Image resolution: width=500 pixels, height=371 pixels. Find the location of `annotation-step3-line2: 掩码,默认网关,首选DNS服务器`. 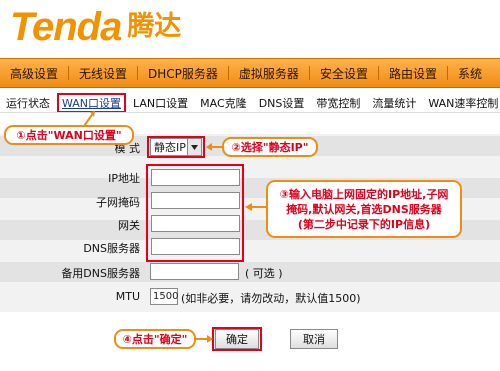

annotation-step3-line2: 掩码,默认网关,首选DNS服务器 is located at coordinates (364, 209).